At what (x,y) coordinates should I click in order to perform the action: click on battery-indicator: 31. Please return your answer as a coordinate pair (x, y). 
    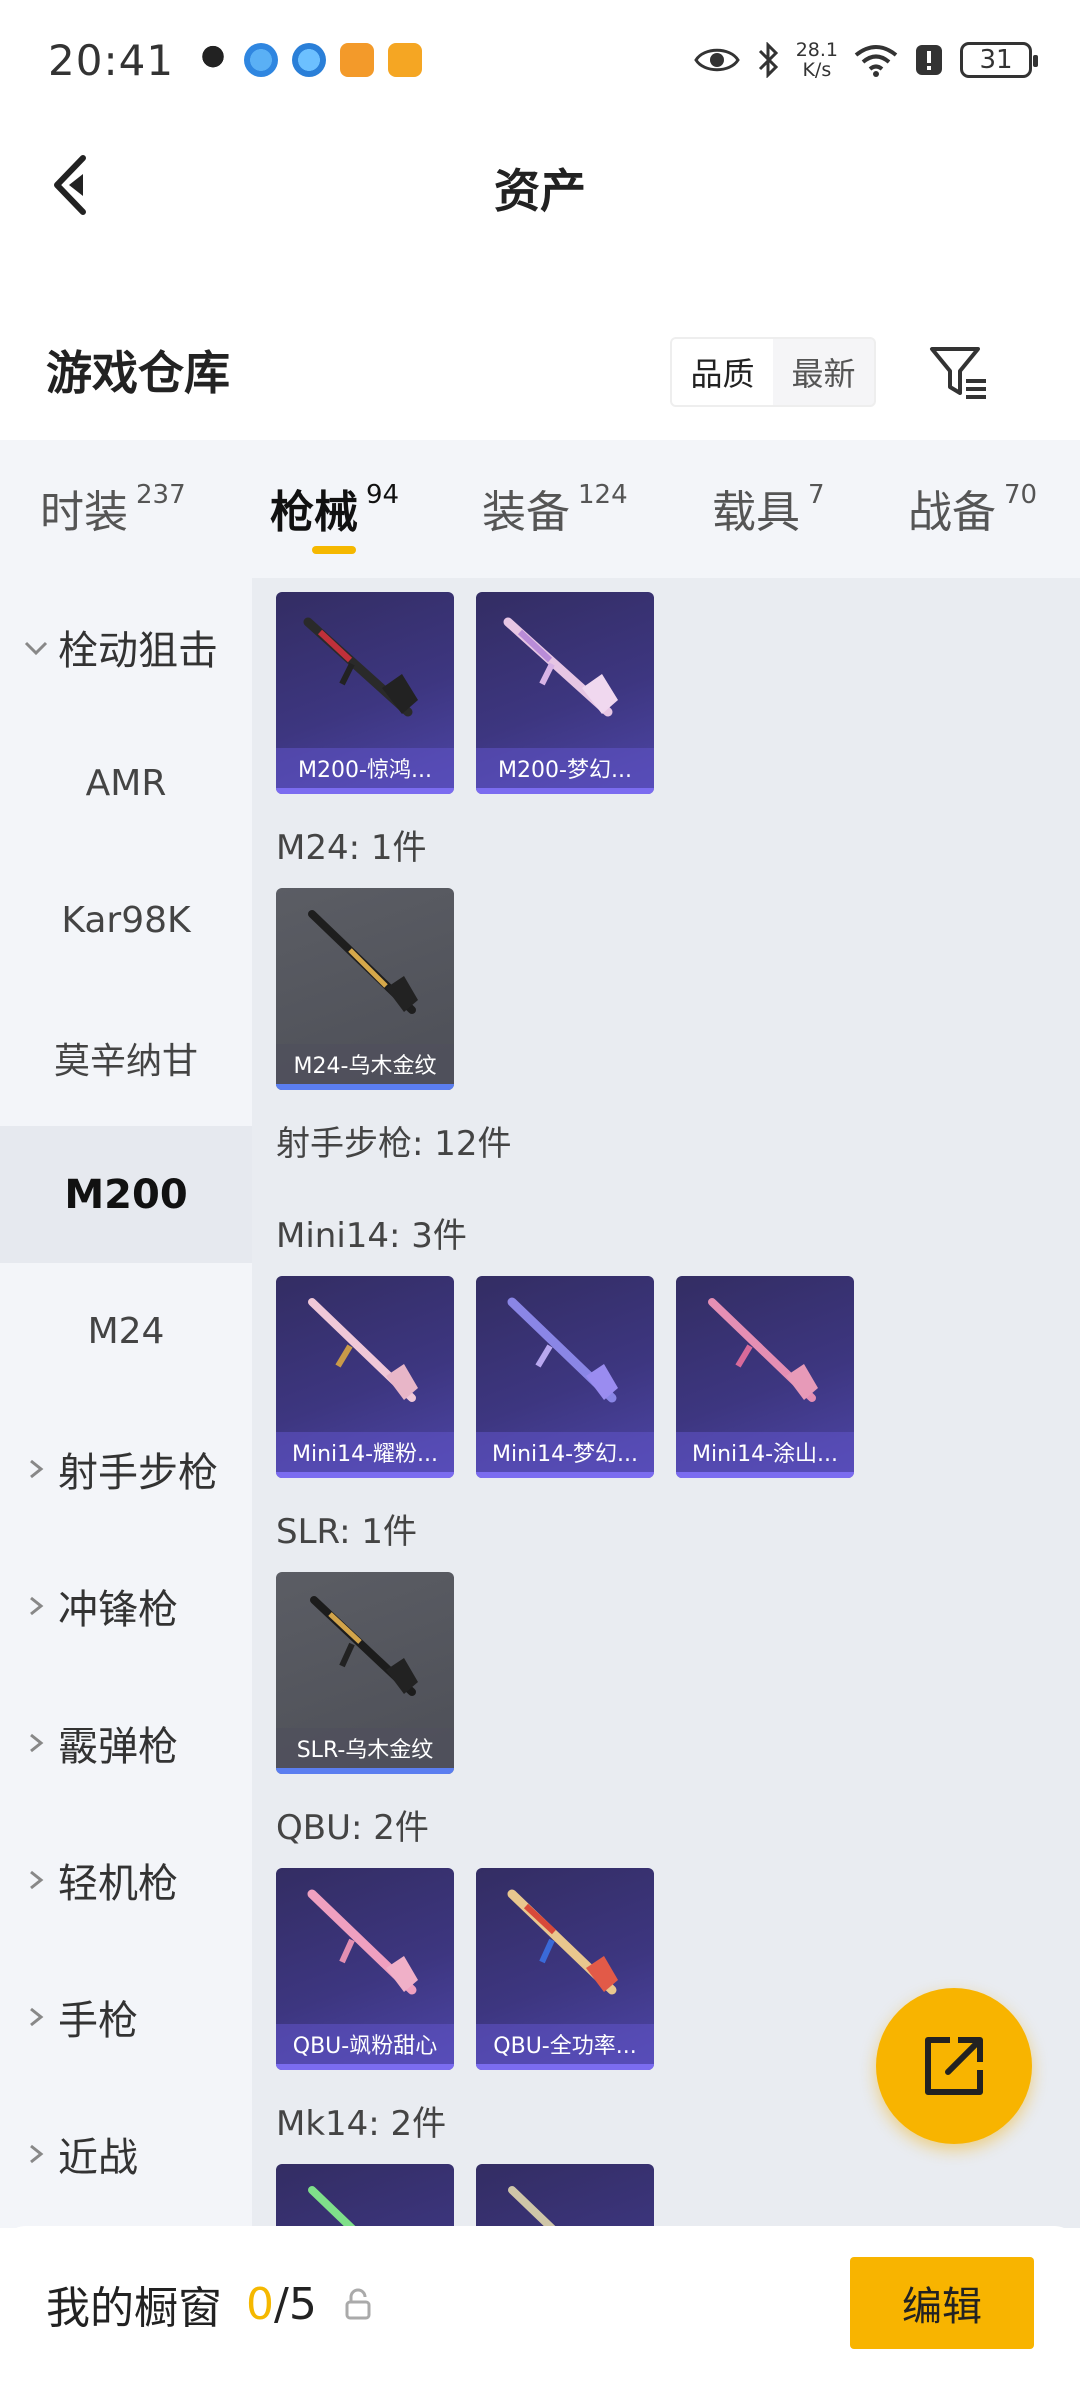
    Looking at the image, I should click on (999, 60).